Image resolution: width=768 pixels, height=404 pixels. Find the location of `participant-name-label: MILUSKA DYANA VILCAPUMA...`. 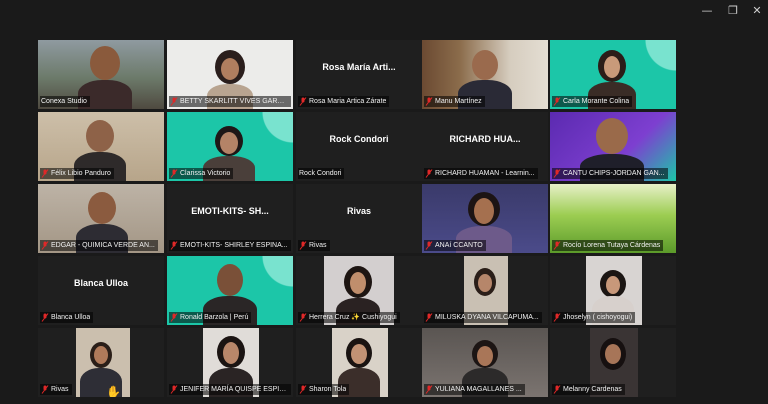

participant-name-label: MILUSKA DYANA VILCAPUMA... is located at coordinates (483, 317).